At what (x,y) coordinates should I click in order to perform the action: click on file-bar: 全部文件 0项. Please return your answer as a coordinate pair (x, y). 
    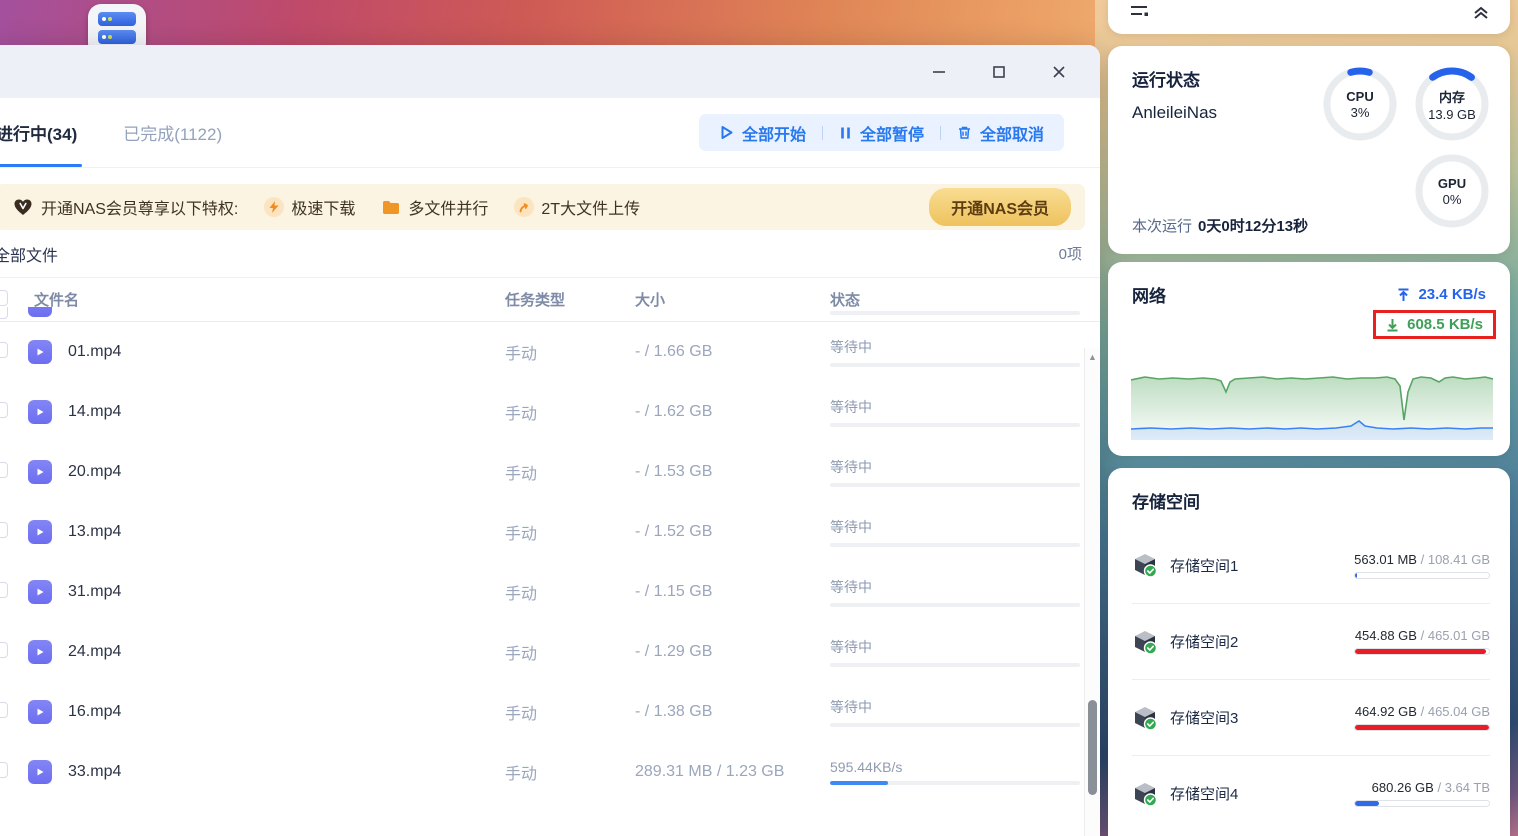
    Looking at the image, I should click on (550, 254).